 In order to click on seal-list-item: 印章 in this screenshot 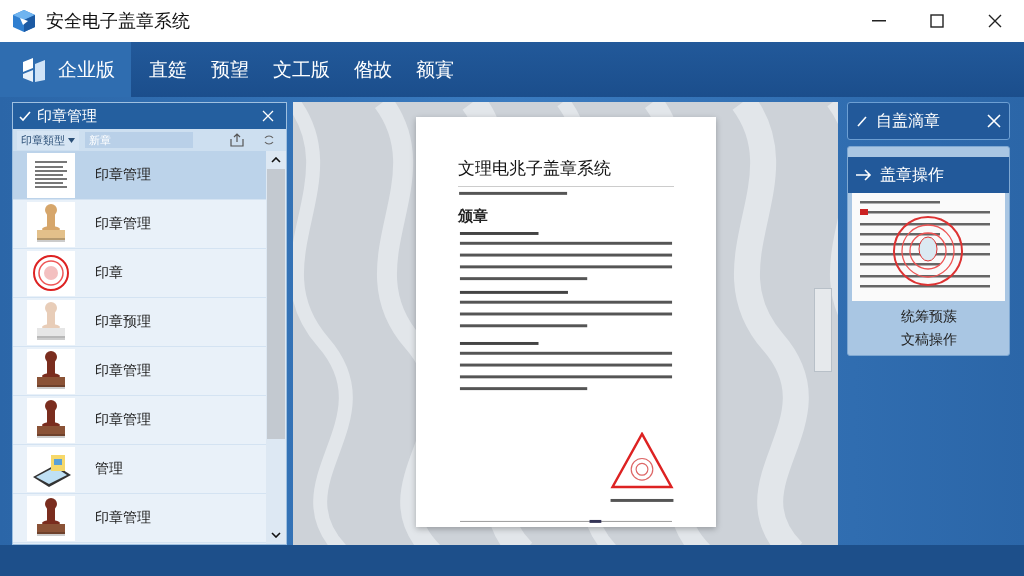, I will do `click(139, 273)`.